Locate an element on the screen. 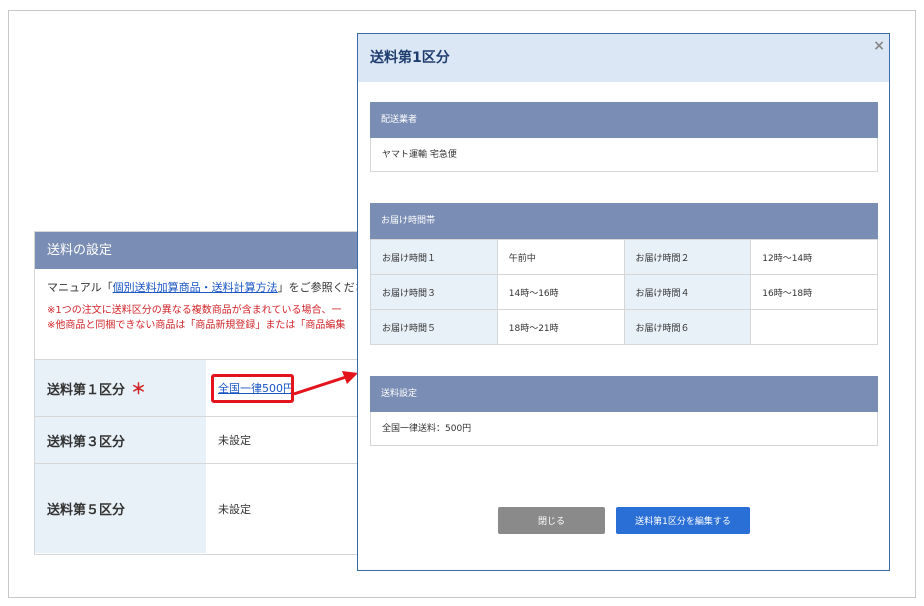  carrier-section: 配送業者 ヤマト運輸 宅急便 is located at coordinates (624, 137).